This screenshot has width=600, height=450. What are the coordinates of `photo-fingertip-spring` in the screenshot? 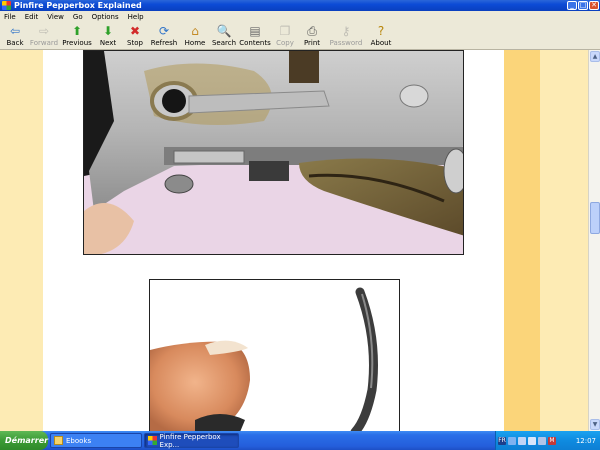 It's located at (274, 355).